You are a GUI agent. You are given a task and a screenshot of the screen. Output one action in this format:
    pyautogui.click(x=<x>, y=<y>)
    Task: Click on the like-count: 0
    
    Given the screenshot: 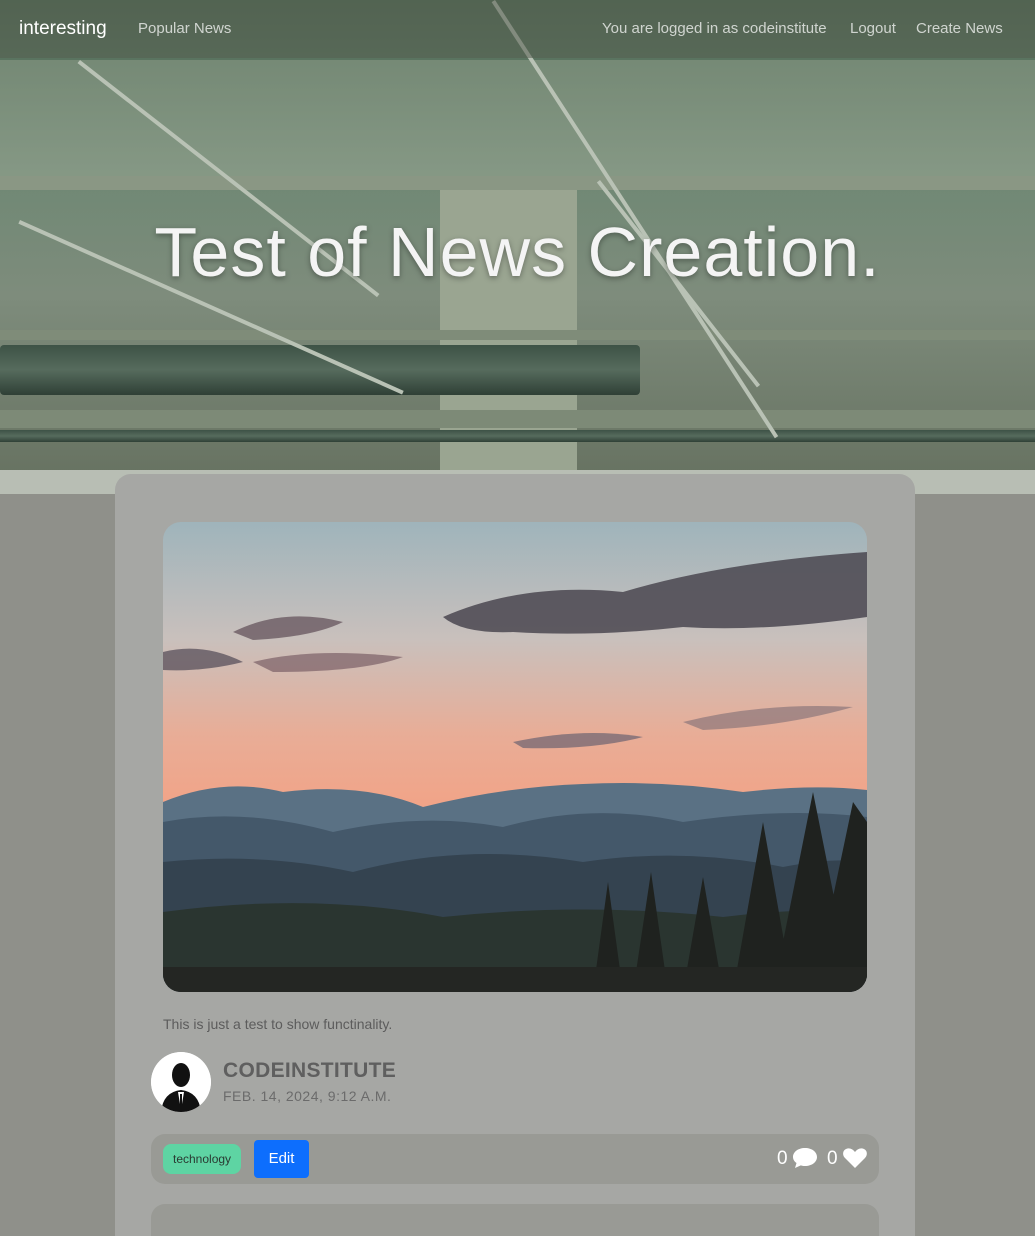 What is the action you would take?
    pyautogui.click(x=832, y=1158)
    